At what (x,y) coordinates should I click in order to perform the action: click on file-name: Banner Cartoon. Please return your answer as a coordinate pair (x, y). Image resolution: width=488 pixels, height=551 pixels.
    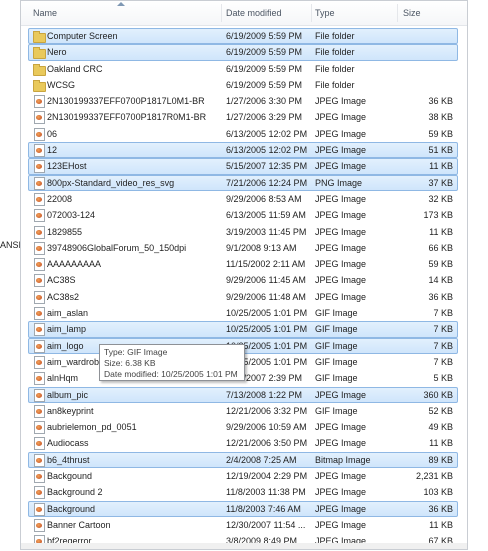
    Looking at the image, I should click on (79, 524).